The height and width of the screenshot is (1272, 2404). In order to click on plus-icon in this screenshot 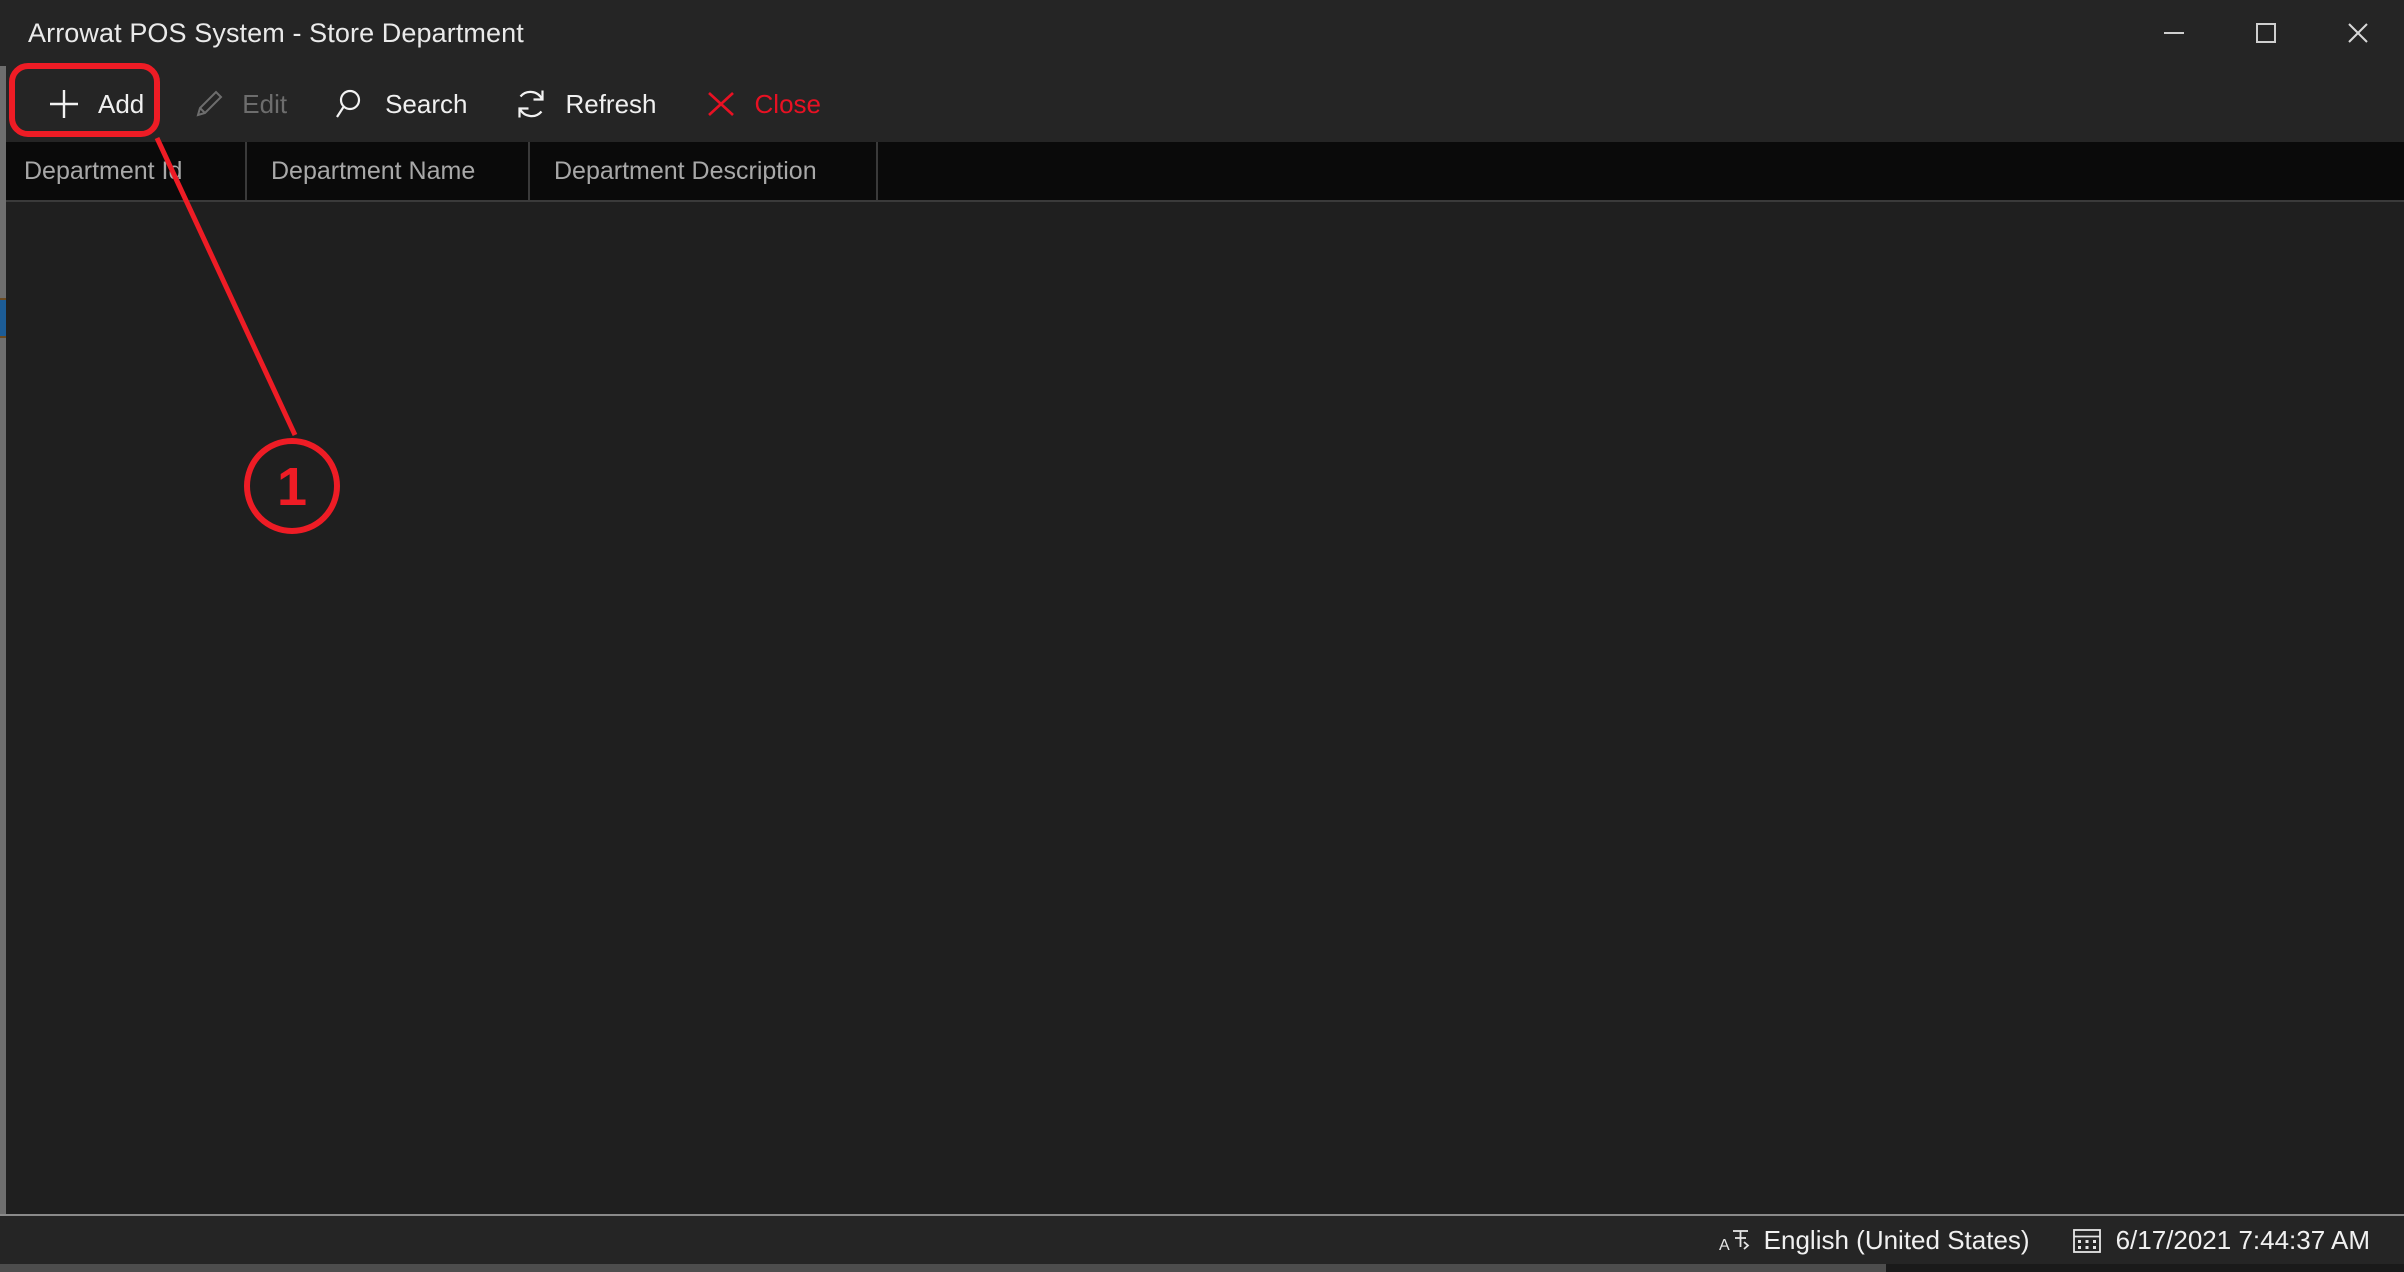, I will do `click(64, 104)`.